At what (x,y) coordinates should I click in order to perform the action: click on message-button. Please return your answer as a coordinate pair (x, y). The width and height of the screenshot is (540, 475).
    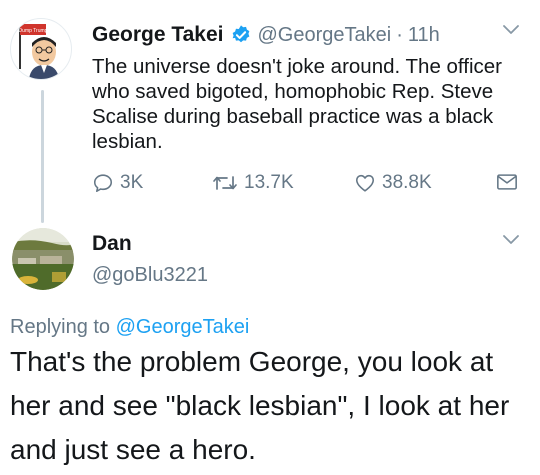
    Looking at the image, I should click on (510, 182).